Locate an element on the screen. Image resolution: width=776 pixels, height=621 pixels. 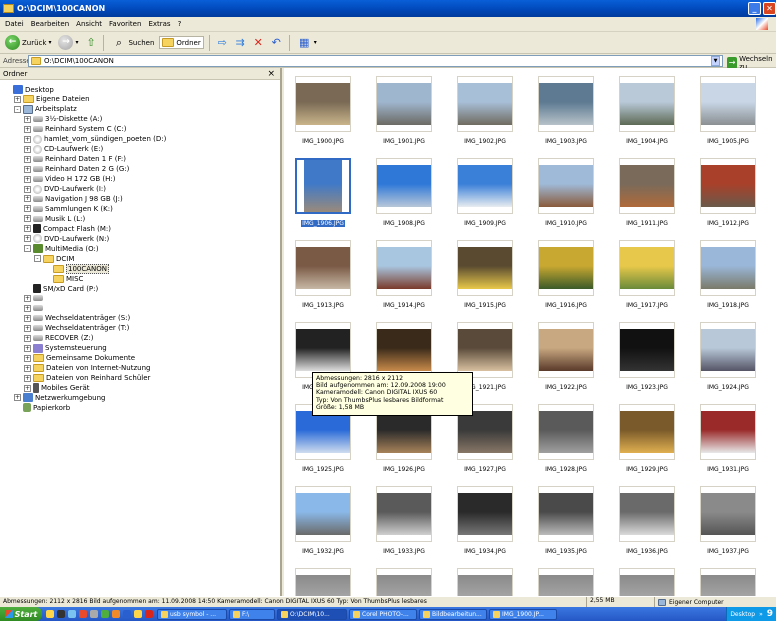
menu-favoriten: Favoriten is located at coordinates (125, 24).